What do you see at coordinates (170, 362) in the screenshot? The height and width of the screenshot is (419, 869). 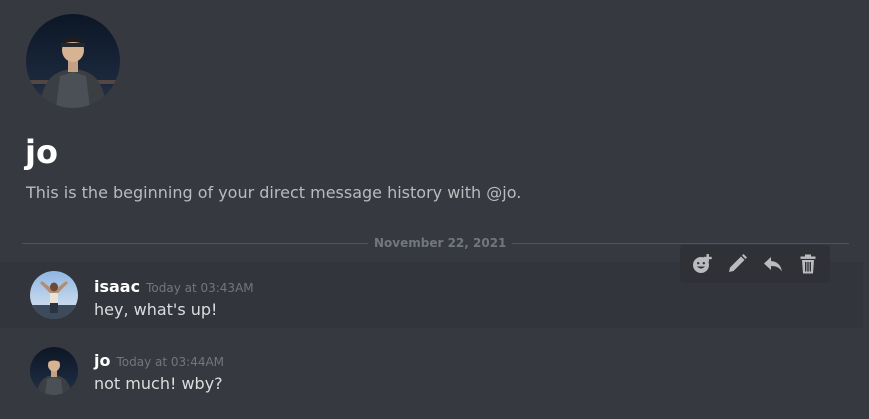 I see `message-timestamp: Today at 03:44AM` at bounding box center [170, 362].